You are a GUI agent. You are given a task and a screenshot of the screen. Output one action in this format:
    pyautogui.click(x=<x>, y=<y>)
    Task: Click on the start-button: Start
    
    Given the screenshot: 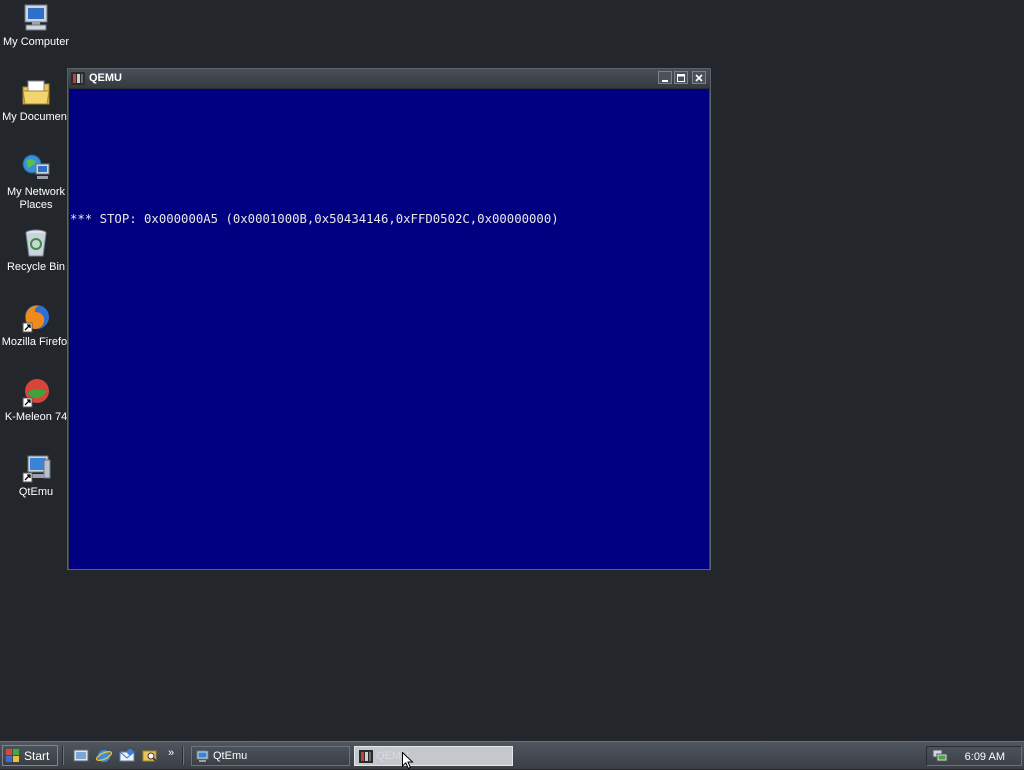 What is the action you would take?
    pyautogui.click(x=30, y=755)
    